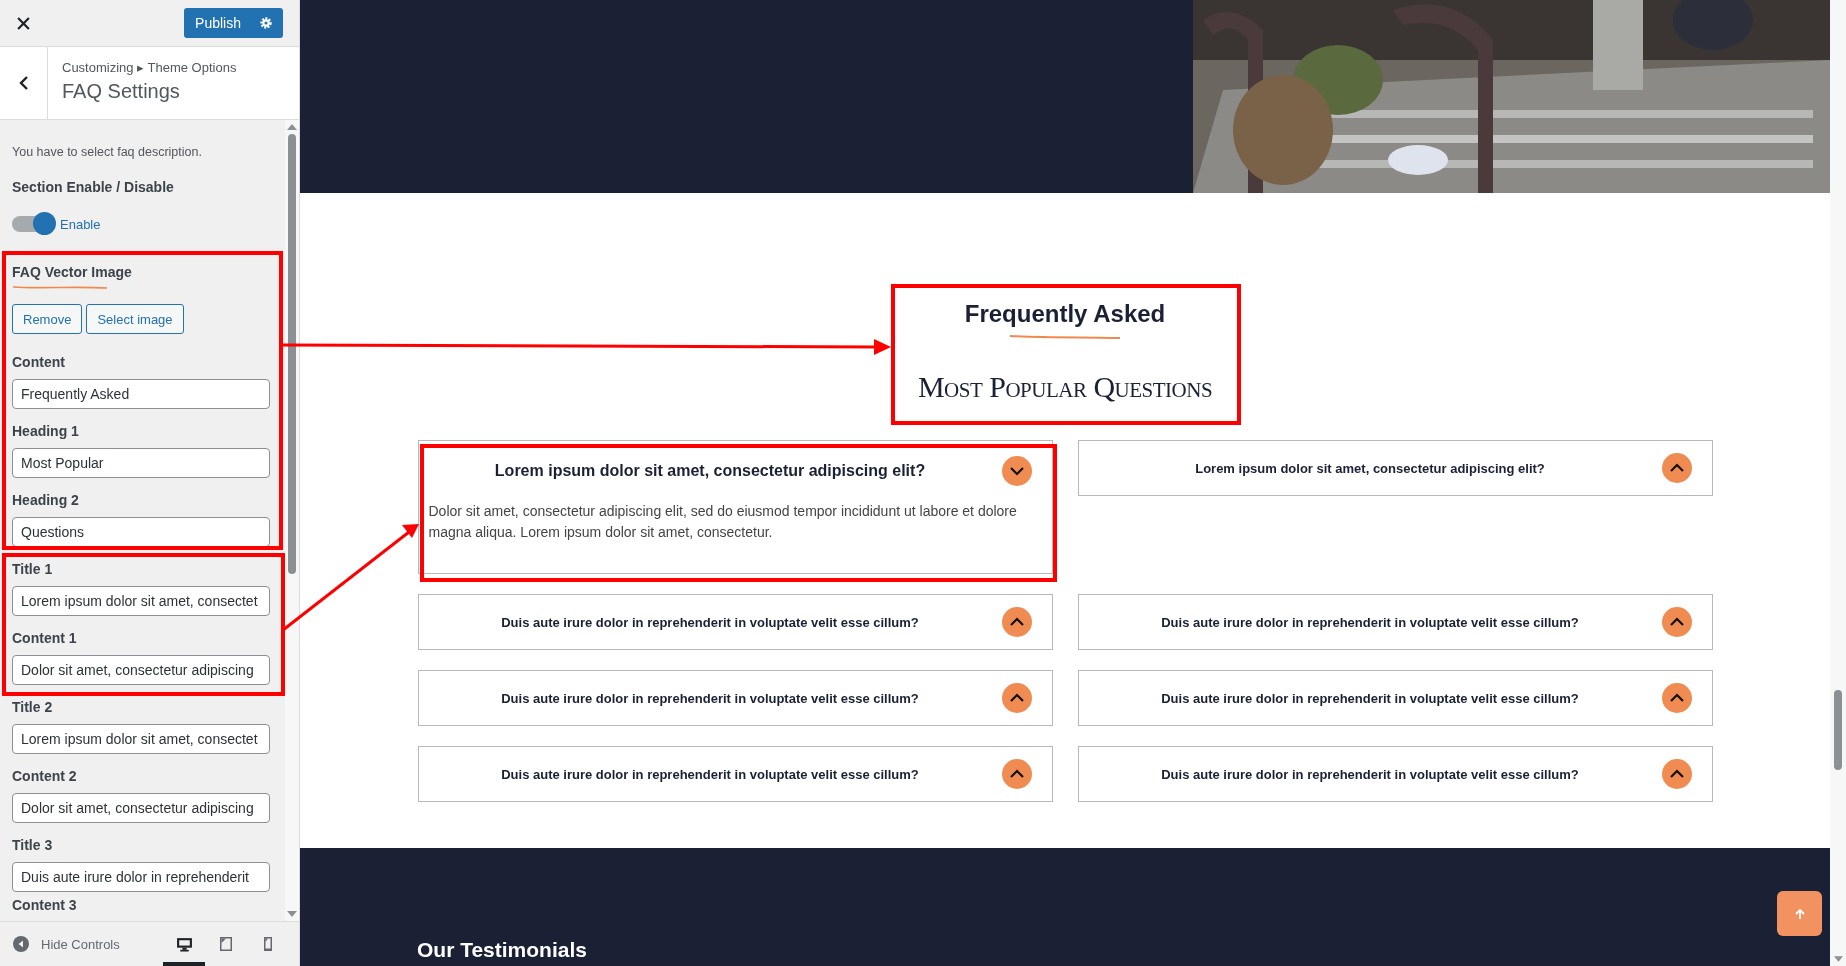  I want to click on input-field: Duis aute irure dolor in reprehenderit, so click(141, 877).